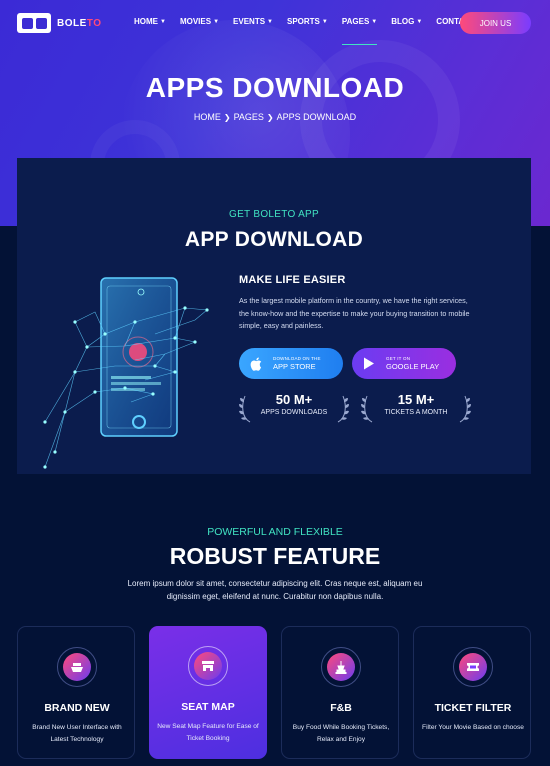  Describe the element at coordinates (77, 708) in the screenshot. I see `feature-name: BRAND NEW` at that location.